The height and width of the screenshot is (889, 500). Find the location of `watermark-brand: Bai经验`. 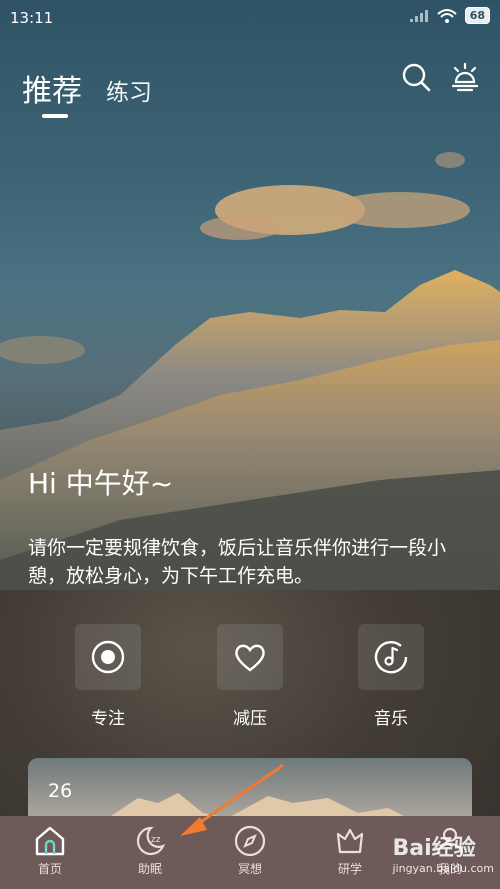

watermark-brand: Bai经验 is located at coordinates (434, 848).